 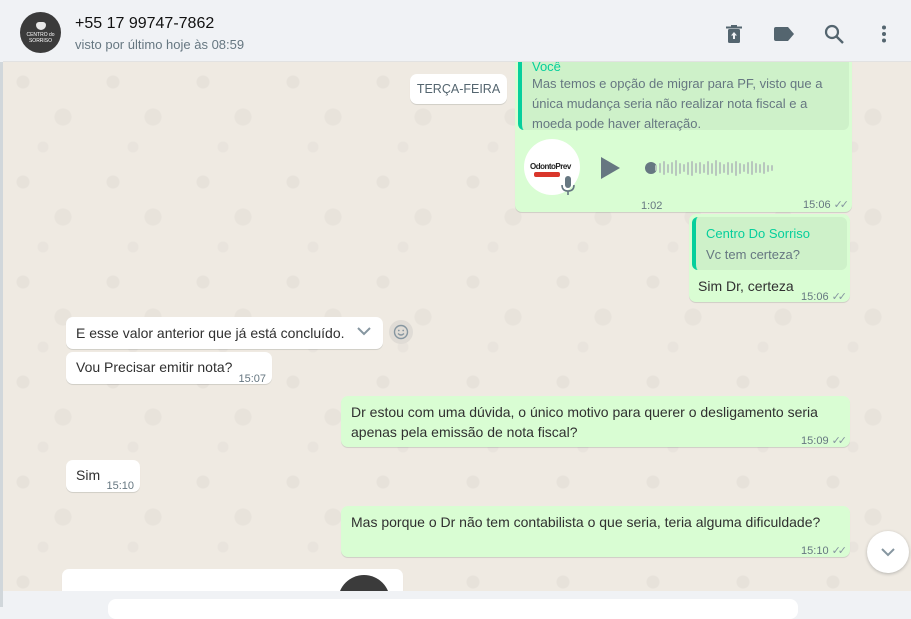 What do you see at coordinates (40, 40) in the screenshot?
I see `avatar-text-bottom: SORRISO` at bounding box center [40, 40].